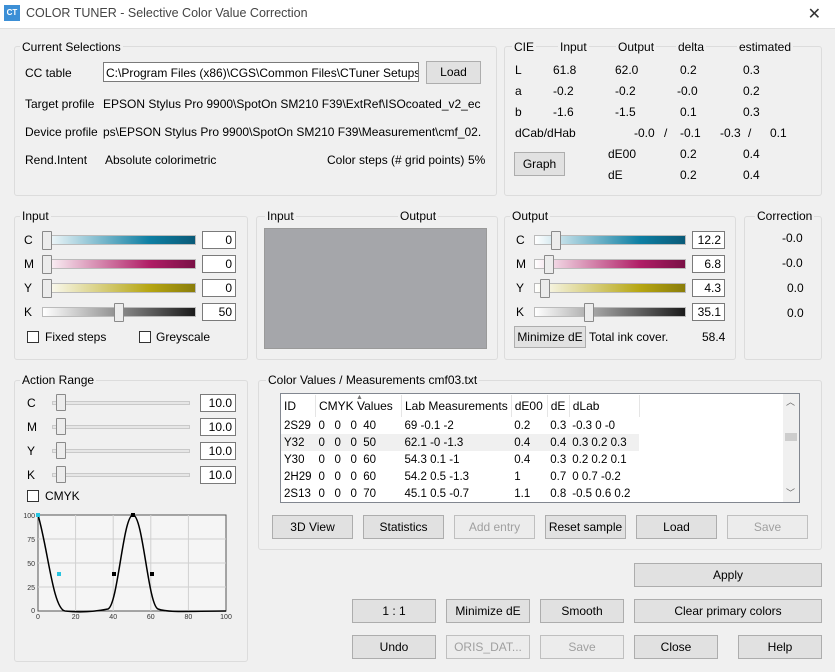  What do you see at coordinates (312, 527) in the screenshot?
I see `3d-view-button: 3D View` at bounding box center [312, 527].